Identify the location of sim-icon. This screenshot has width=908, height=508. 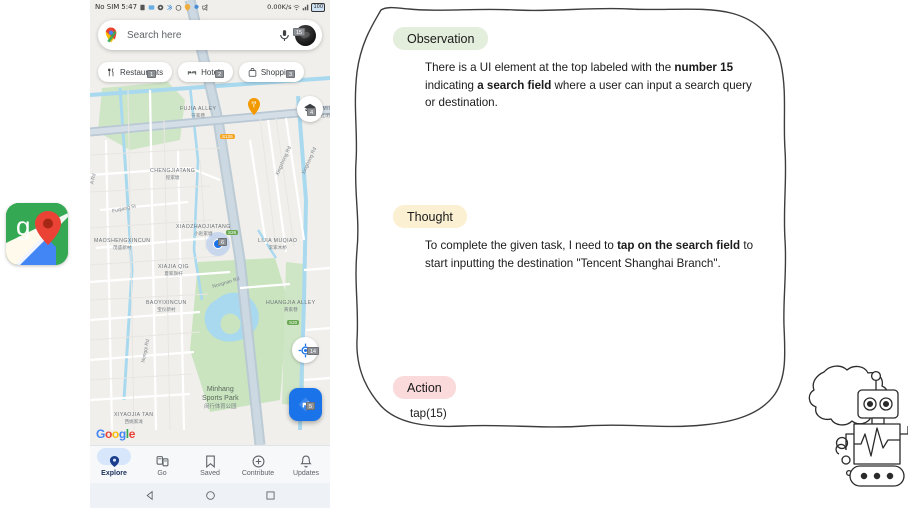
(142, 7).